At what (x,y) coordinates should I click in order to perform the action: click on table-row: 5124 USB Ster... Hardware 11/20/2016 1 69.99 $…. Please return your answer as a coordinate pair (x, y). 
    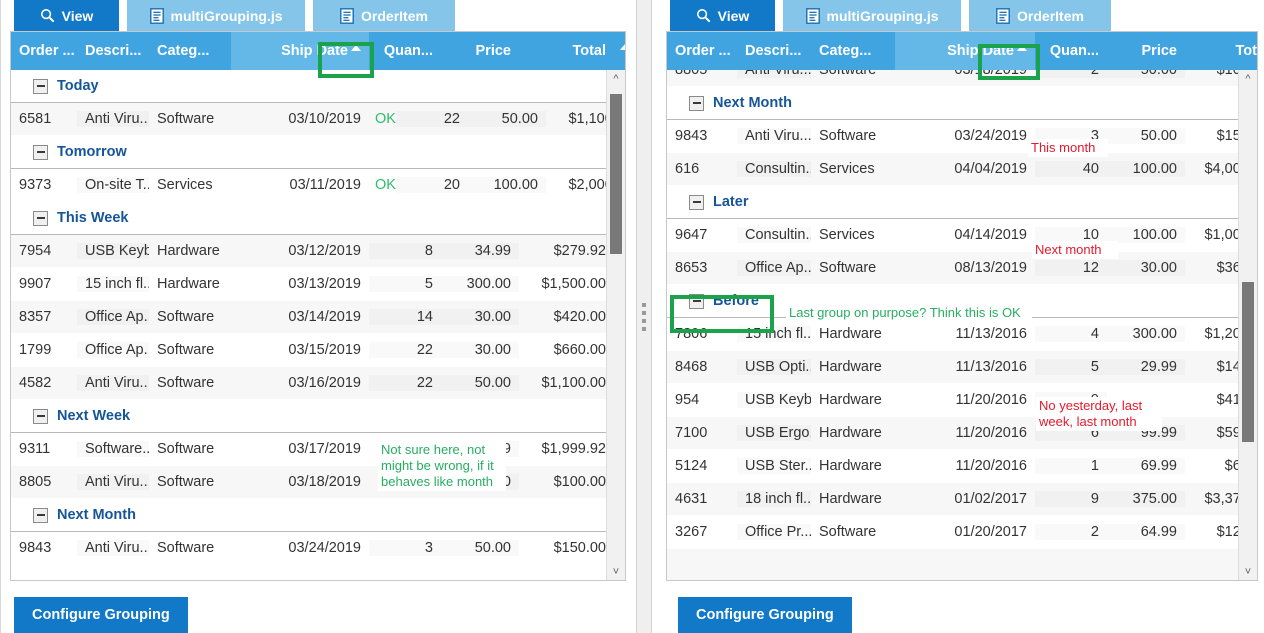
    Looking at the image, I should click on (952, 466).